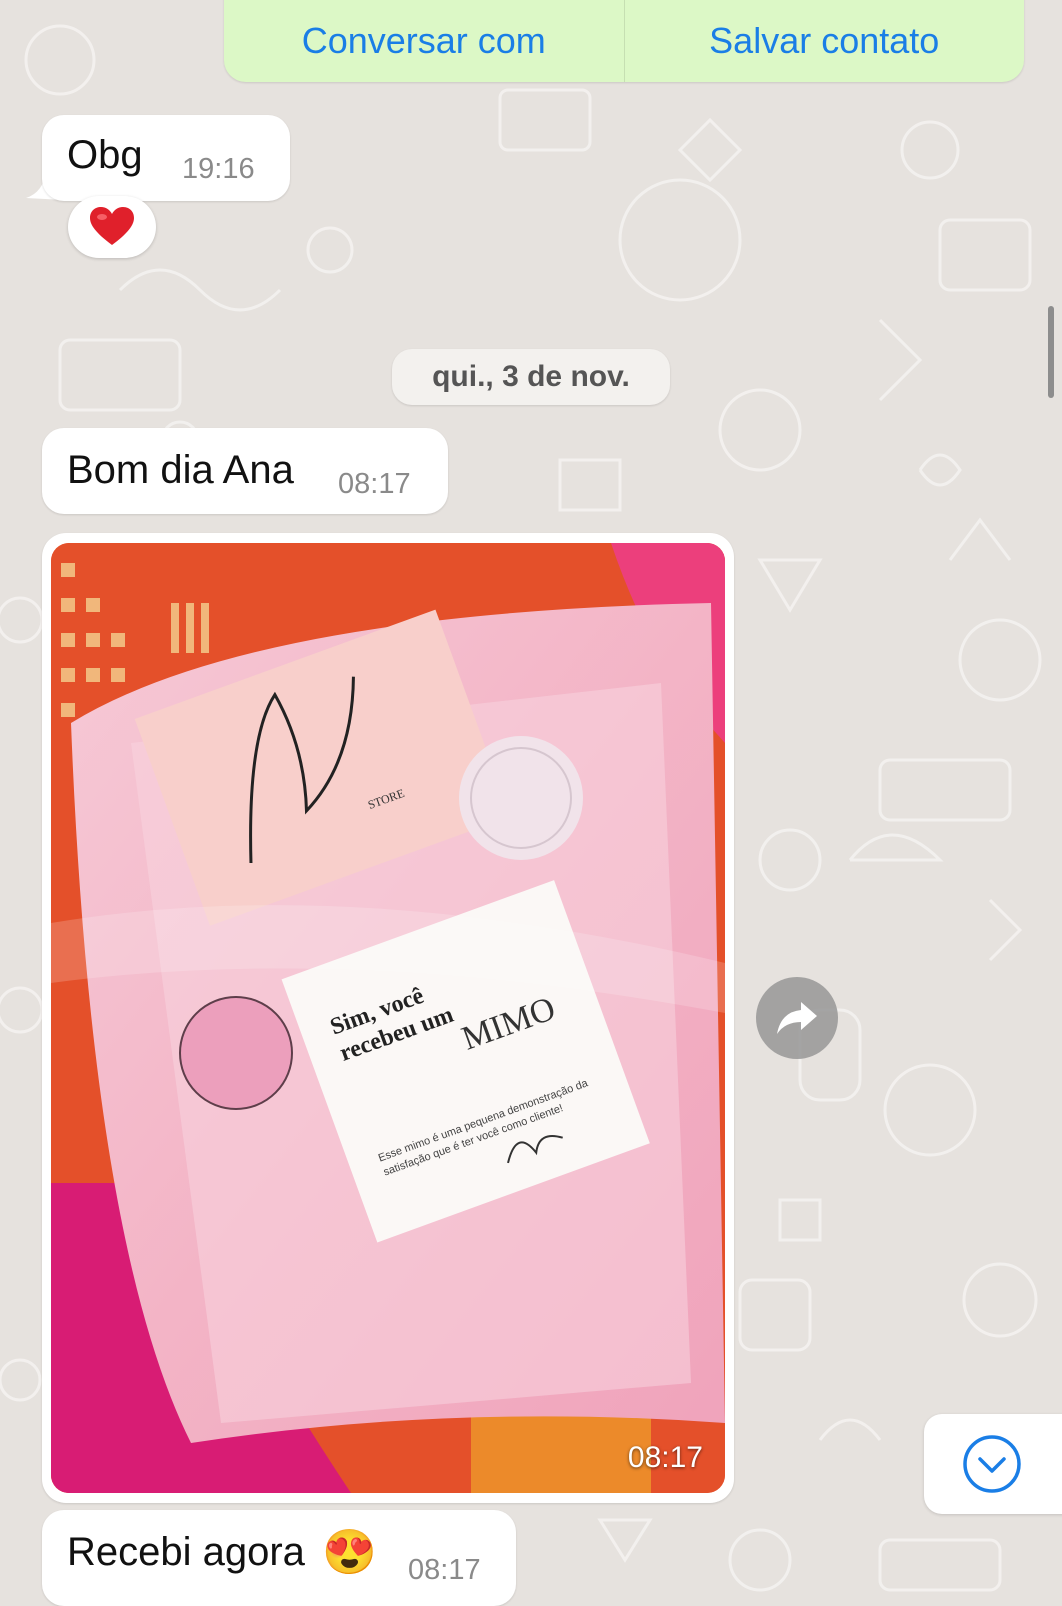 The height and width of the screenshot is (1606, 1062). What do you see at coordinates (105, 155) in the screenshot?
I see `message-text: Obg` at bounding box center [105, 155].